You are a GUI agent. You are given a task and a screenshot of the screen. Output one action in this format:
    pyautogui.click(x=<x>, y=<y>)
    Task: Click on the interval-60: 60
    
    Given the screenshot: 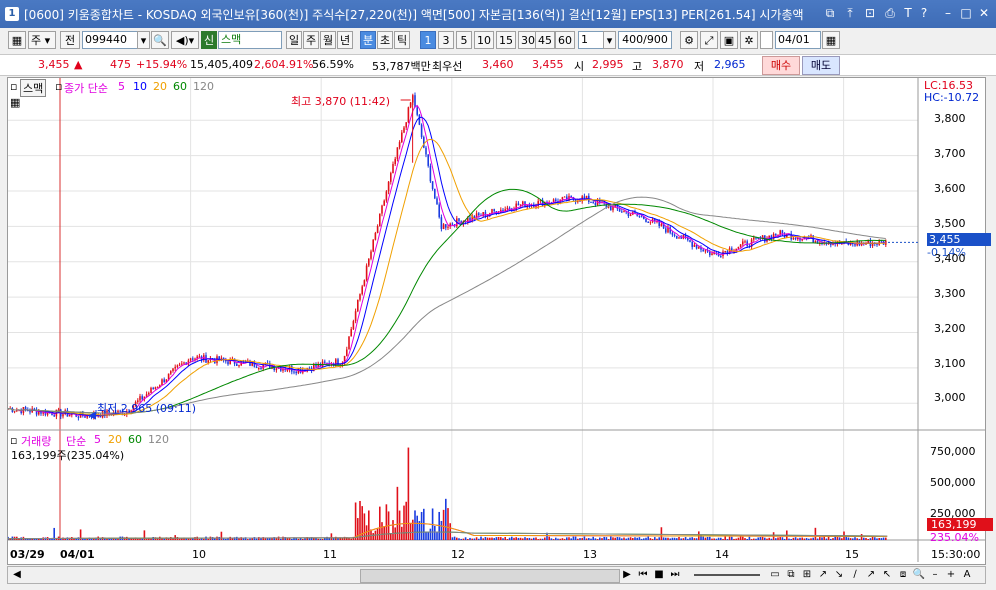 What is the action you would take?
    pyautogui.click(x=565, y=40)
    